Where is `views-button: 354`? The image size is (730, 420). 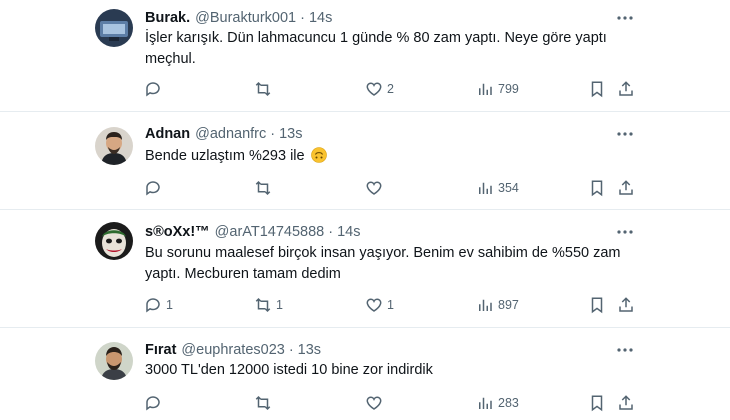
views-button: 354 is located at coordinates (497, 188).